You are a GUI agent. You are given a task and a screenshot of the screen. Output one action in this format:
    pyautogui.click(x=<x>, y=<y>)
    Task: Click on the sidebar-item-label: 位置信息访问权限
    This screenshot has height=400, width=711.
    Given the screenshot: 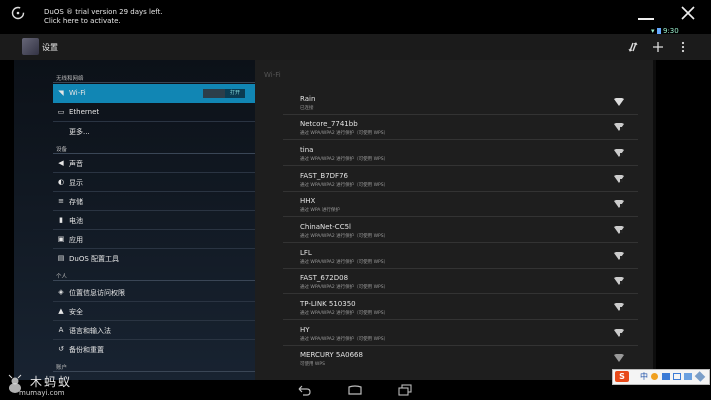 What is the action you would take?
    pyautogui.click(x=97, y=293)
    